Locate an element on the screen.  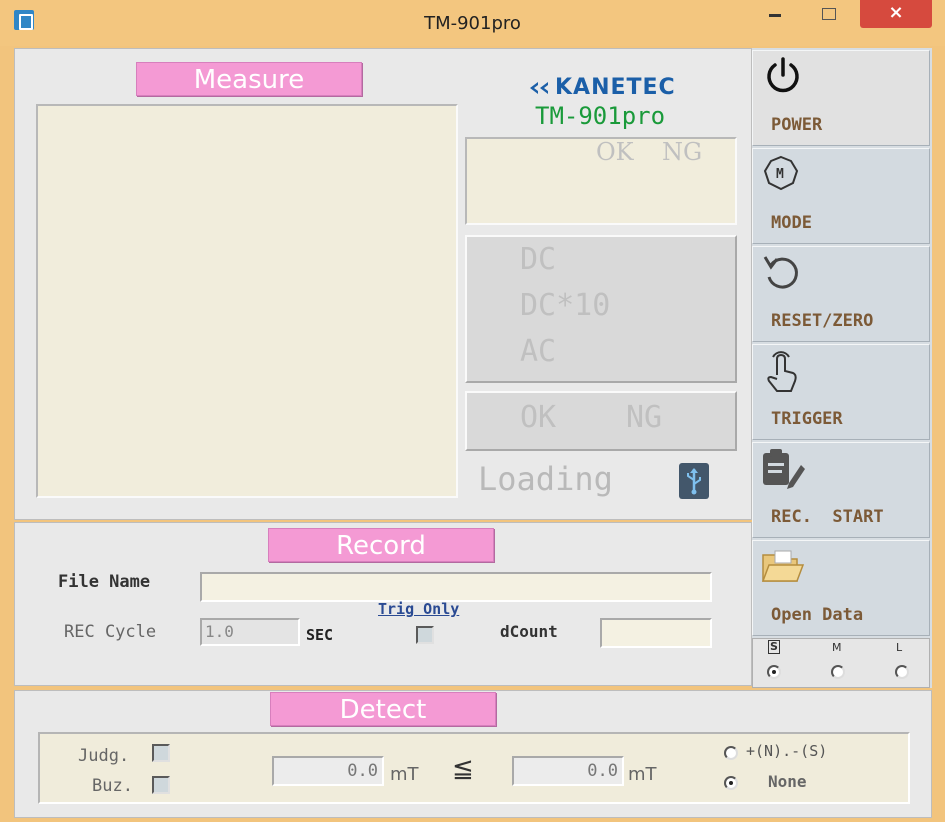
brand-name: KANETEC is located at coordinates (615, 87).